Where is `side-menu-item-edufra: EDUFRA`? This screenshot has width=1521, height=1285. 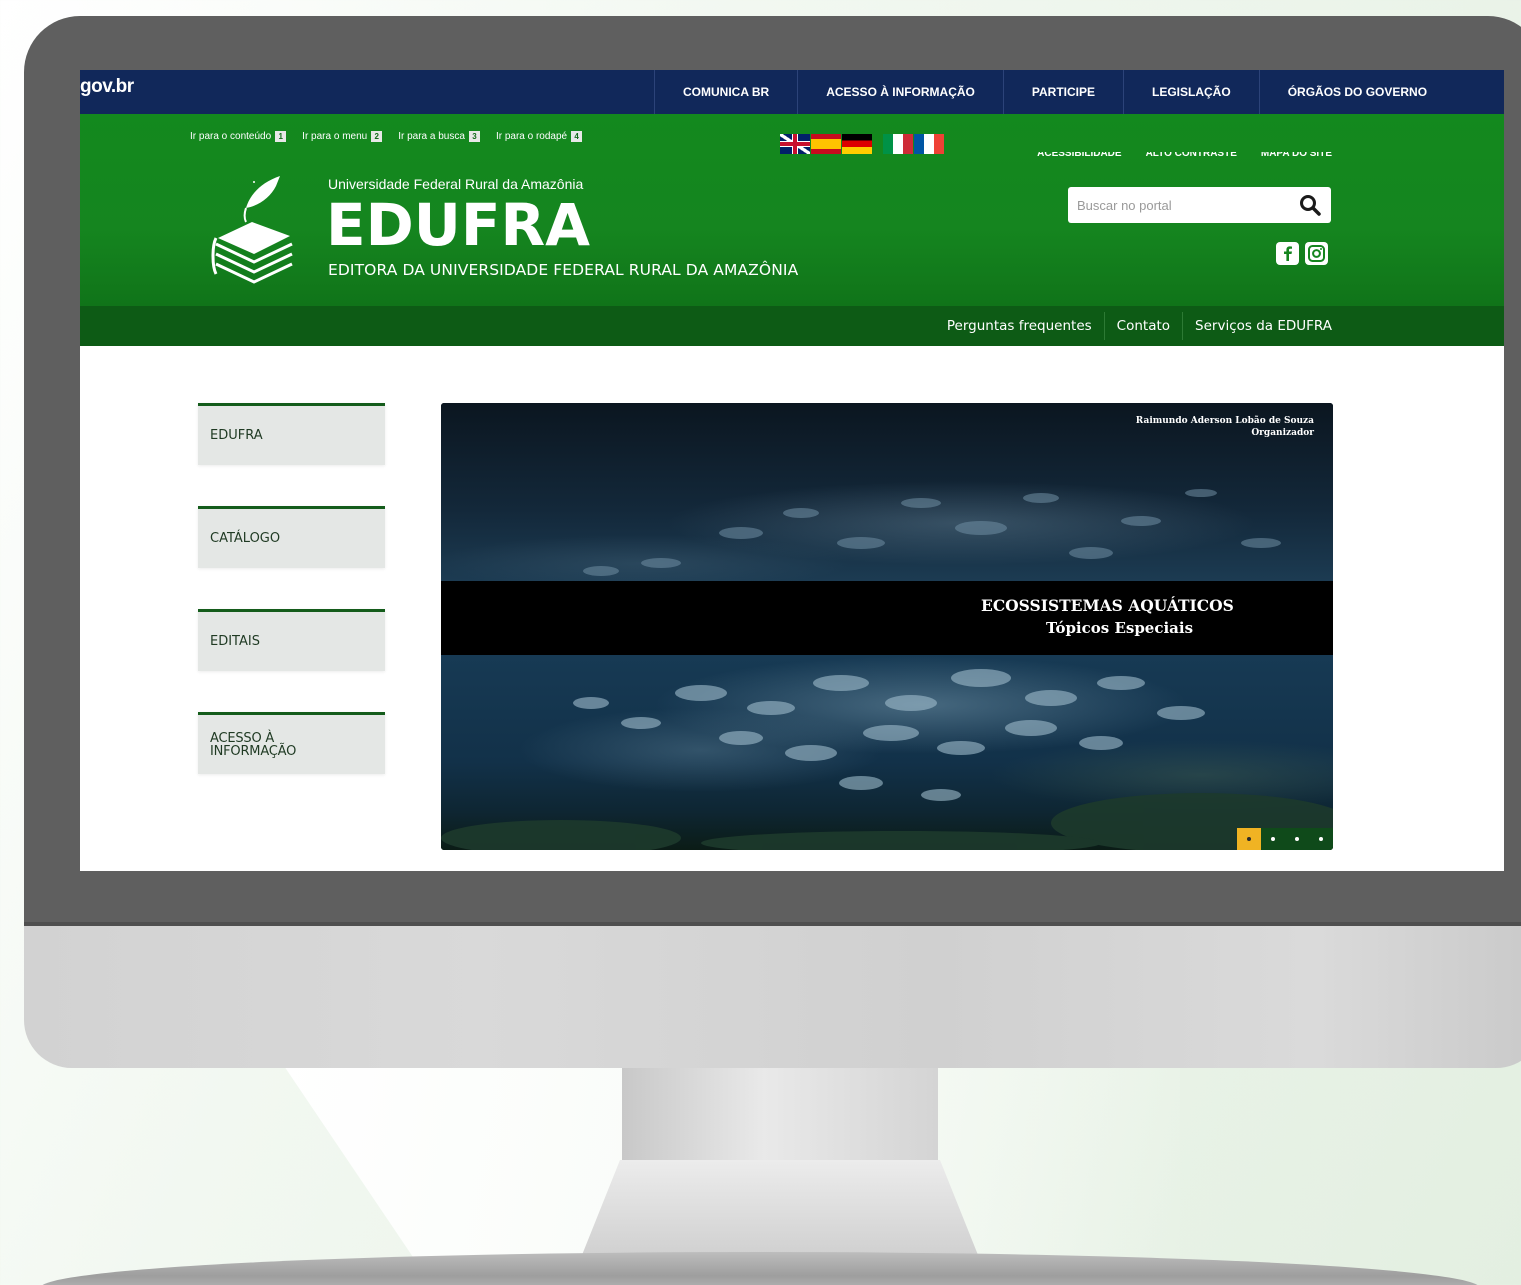
side-menu-item-edufra: EDUFRA is located at coordinates (291, 434).